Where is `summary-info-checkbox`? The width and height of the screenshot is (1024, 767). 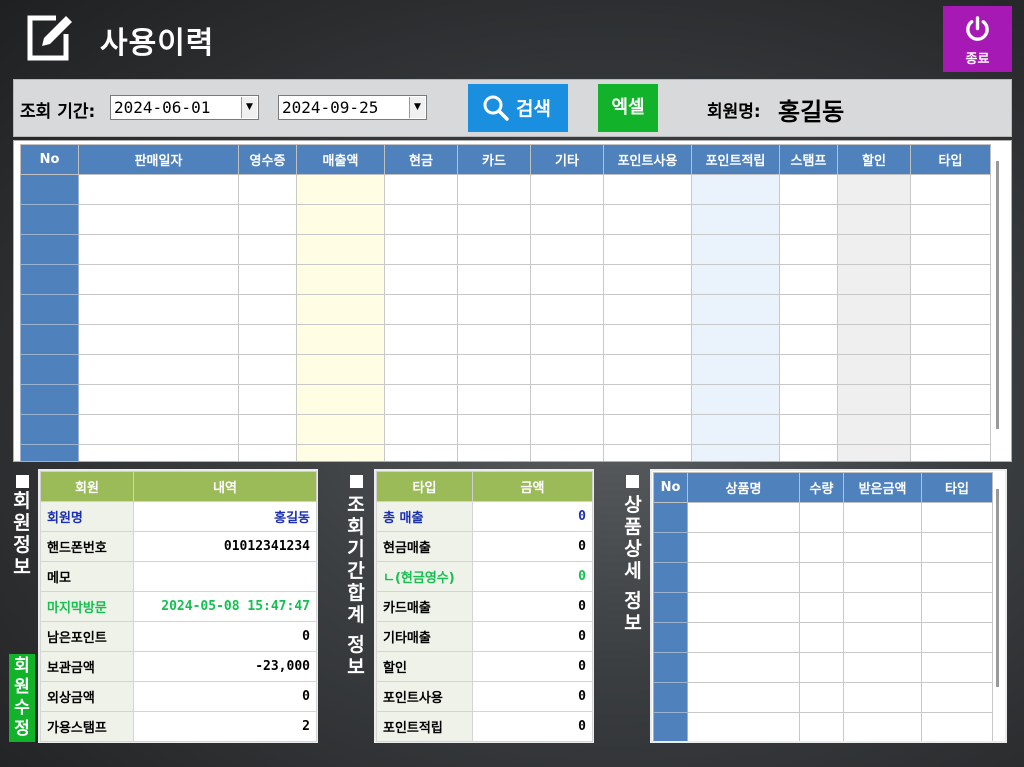 summary-info-checkbox is located at coordinates (356, 481).